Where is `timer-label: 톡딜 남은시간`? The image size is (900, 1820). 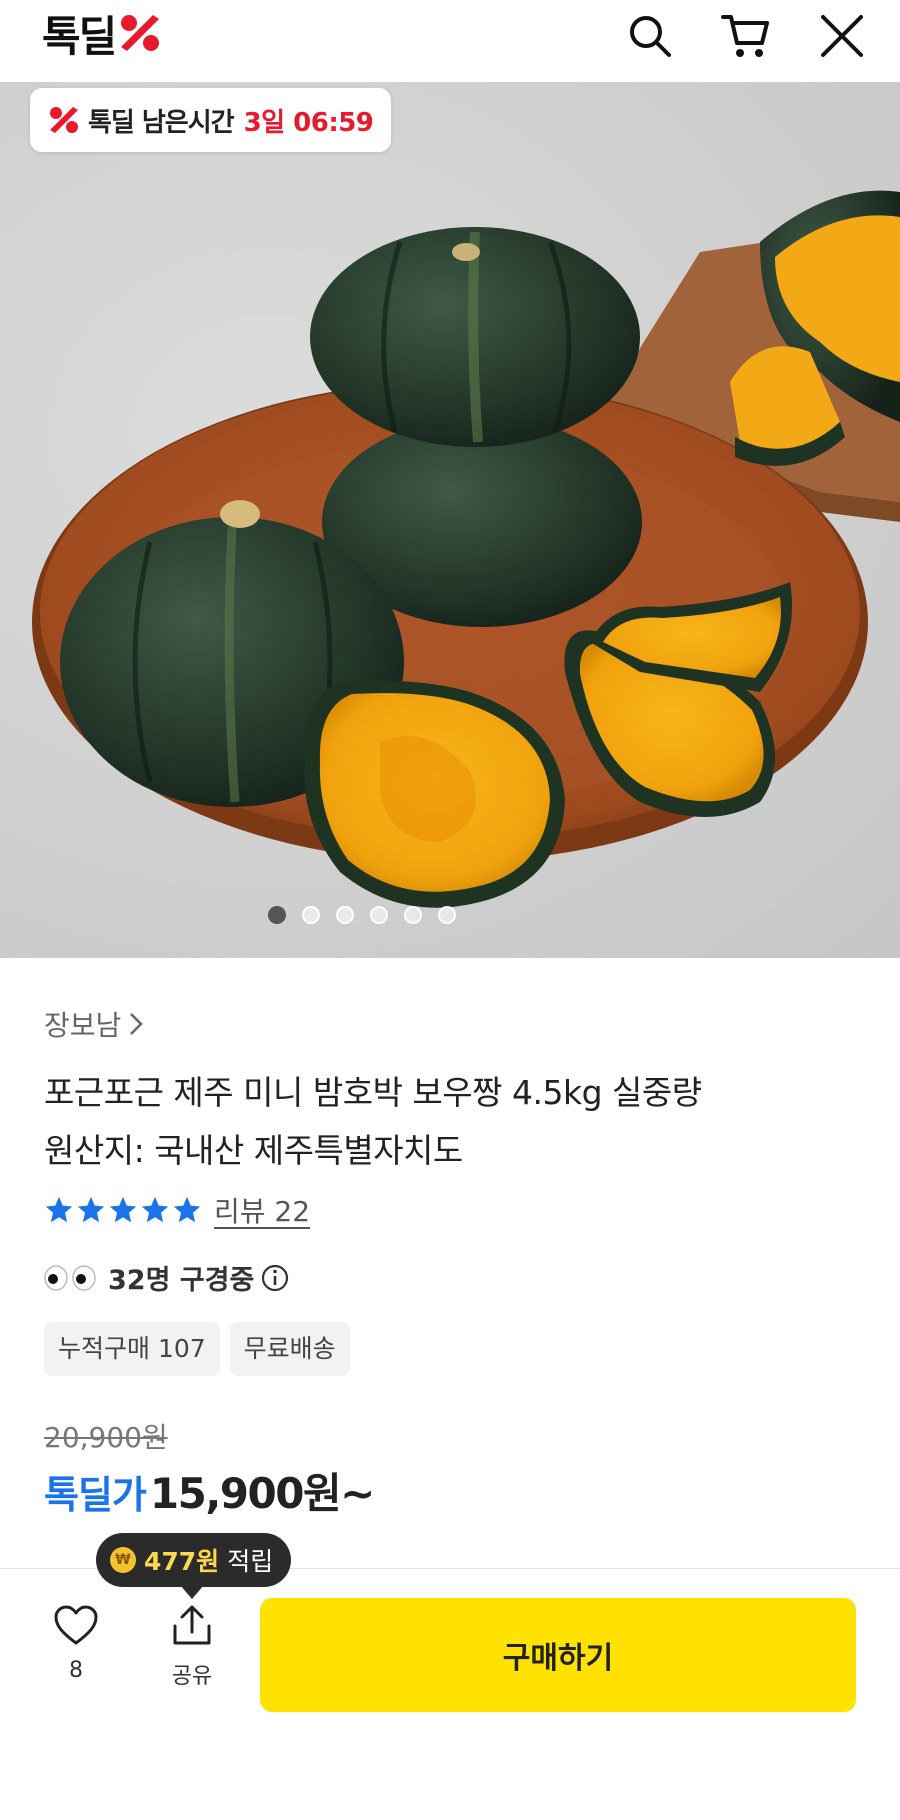
timer-label: 톡딜 남은시간 is located at coordinates (161, 122).